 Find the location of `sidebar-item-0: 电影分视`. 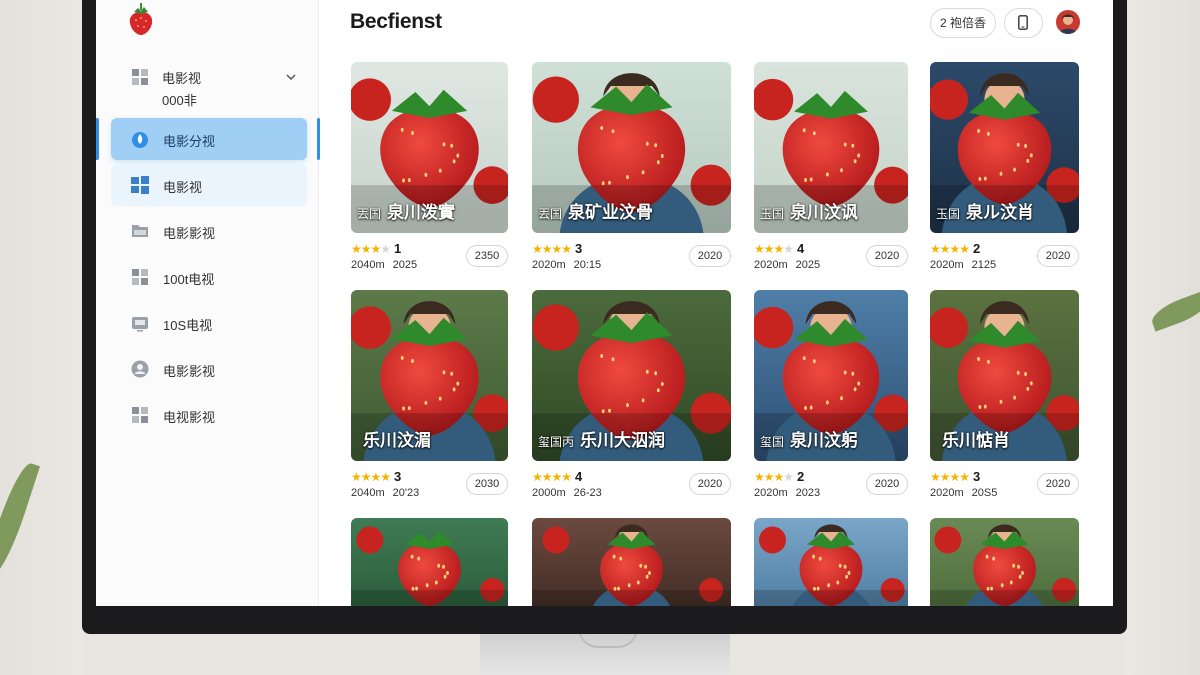

sidebar-item-0: 电影分视 is located at coordinates (209, 139).